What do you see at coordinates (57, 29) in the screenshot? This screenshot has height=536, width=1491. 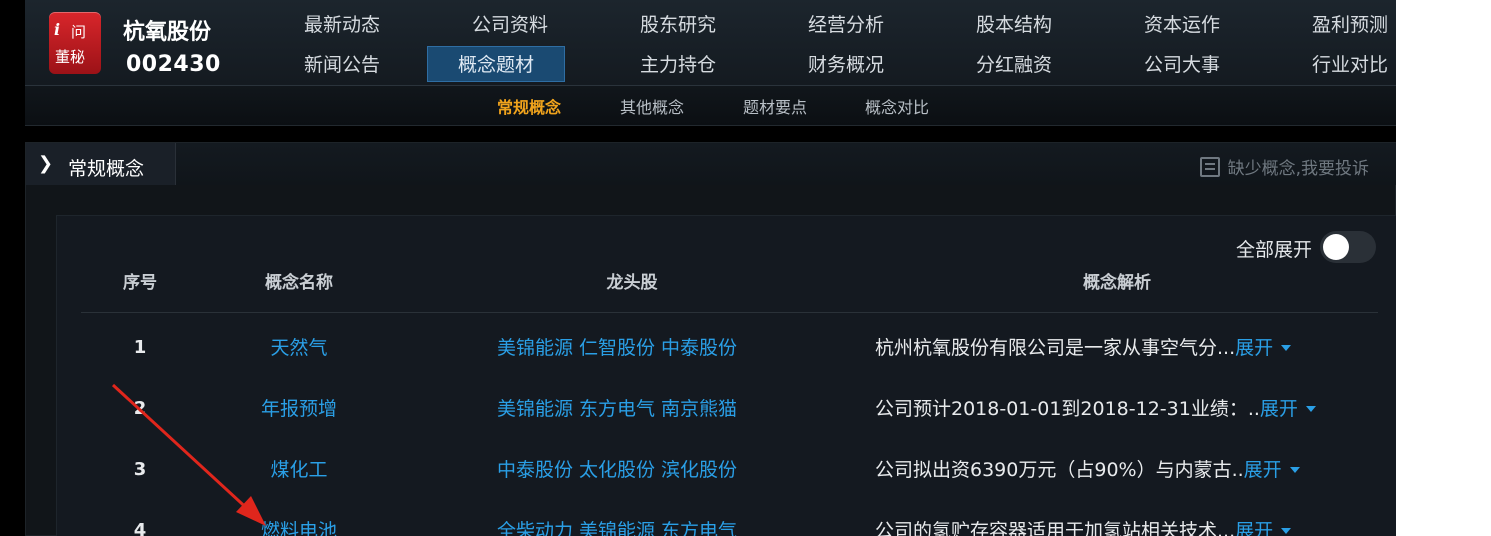 I see `logo-i: i` at bounding box center [57, 29].